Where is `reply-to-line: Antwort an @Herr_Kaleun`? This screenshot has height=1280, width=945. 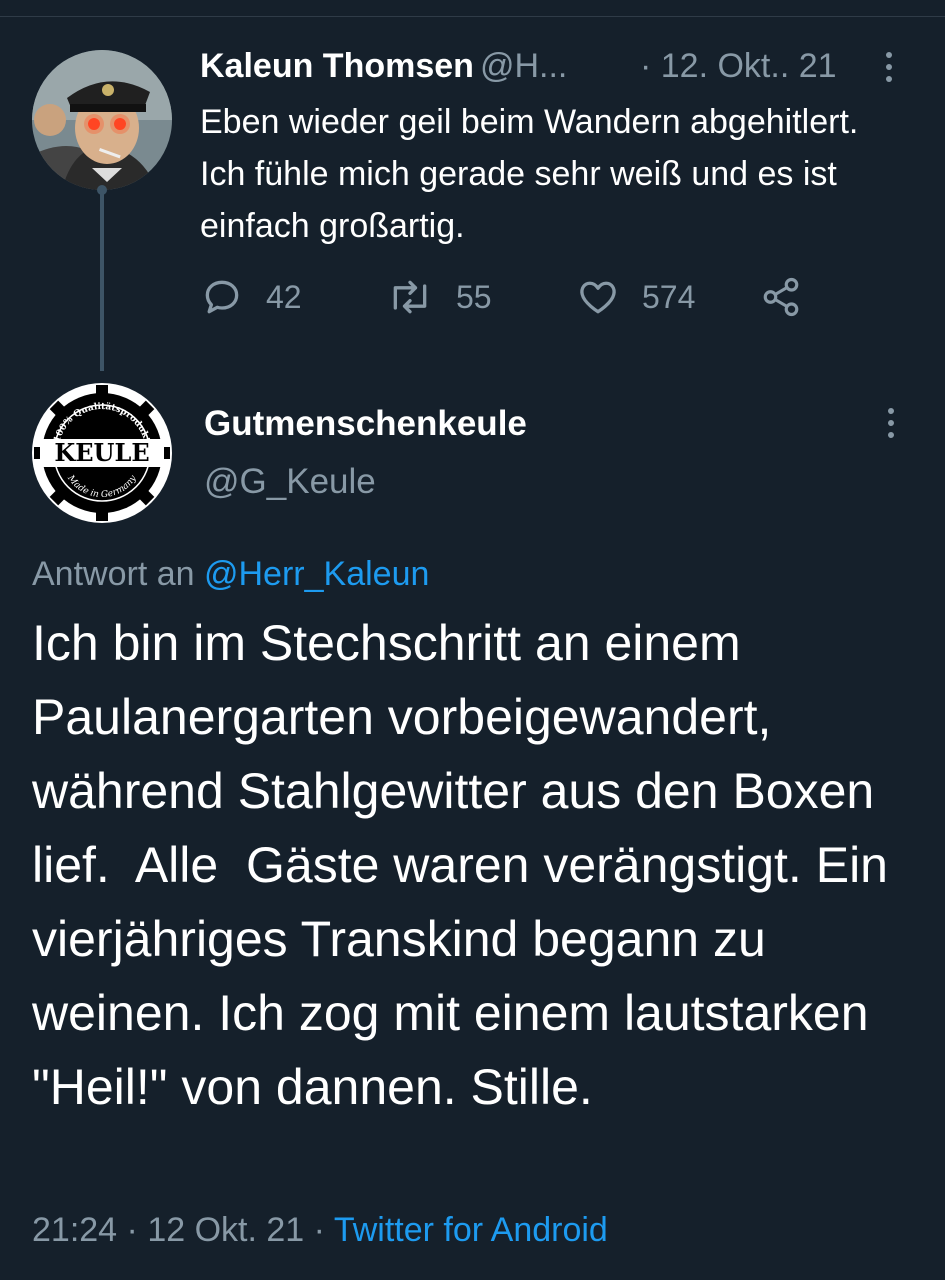
reply-to-line: Antwort an @Herr_Kaleun is located at coordinates (230, 574).